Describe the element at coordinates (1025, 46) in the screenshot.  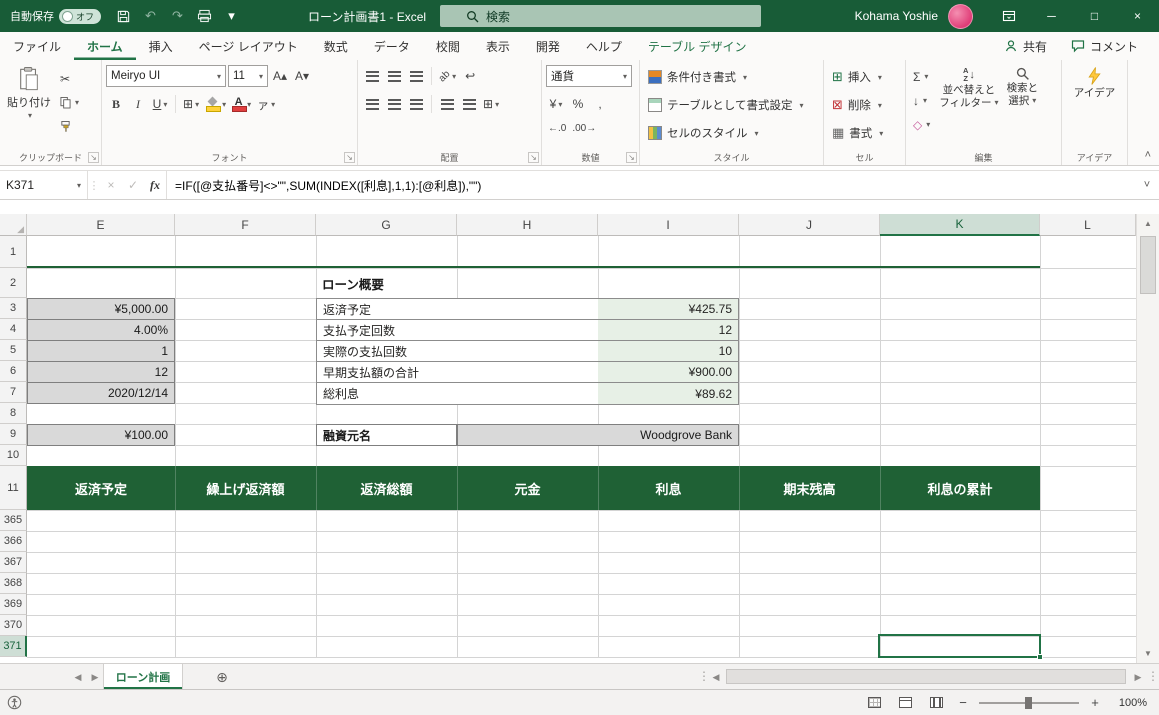
I see `share-button: 共有` at that location.